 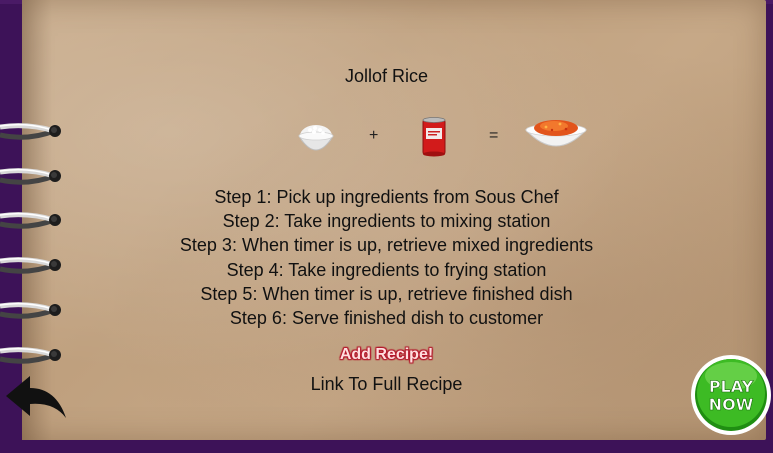 I want to click on spiral-ring, so click(x=30, y=176).